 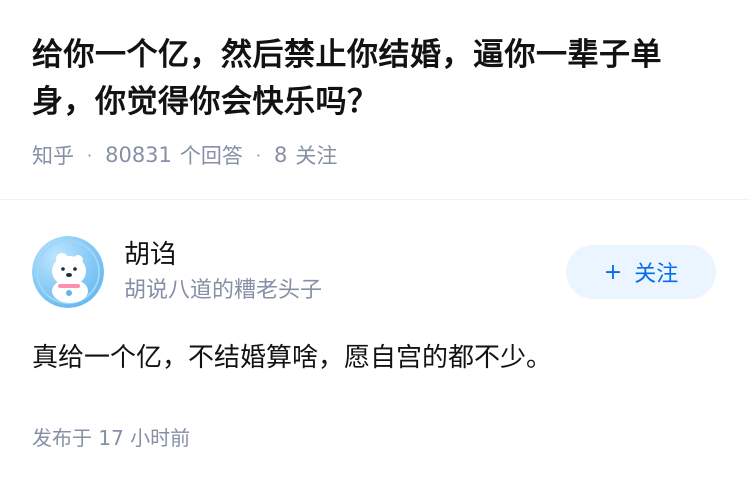 I want to click on follower-count: 8, so click(x=281, y=155).